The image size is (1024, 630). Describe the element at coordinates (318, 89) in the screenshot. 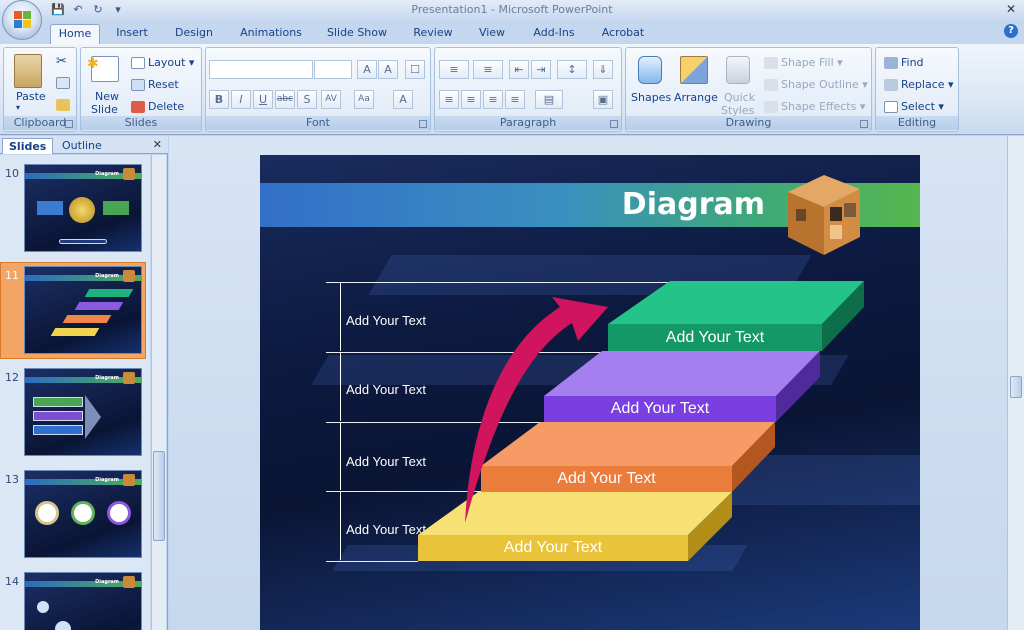

I see `font-group: A A ☐ B I U abc S AV Aa A Font` at that location.